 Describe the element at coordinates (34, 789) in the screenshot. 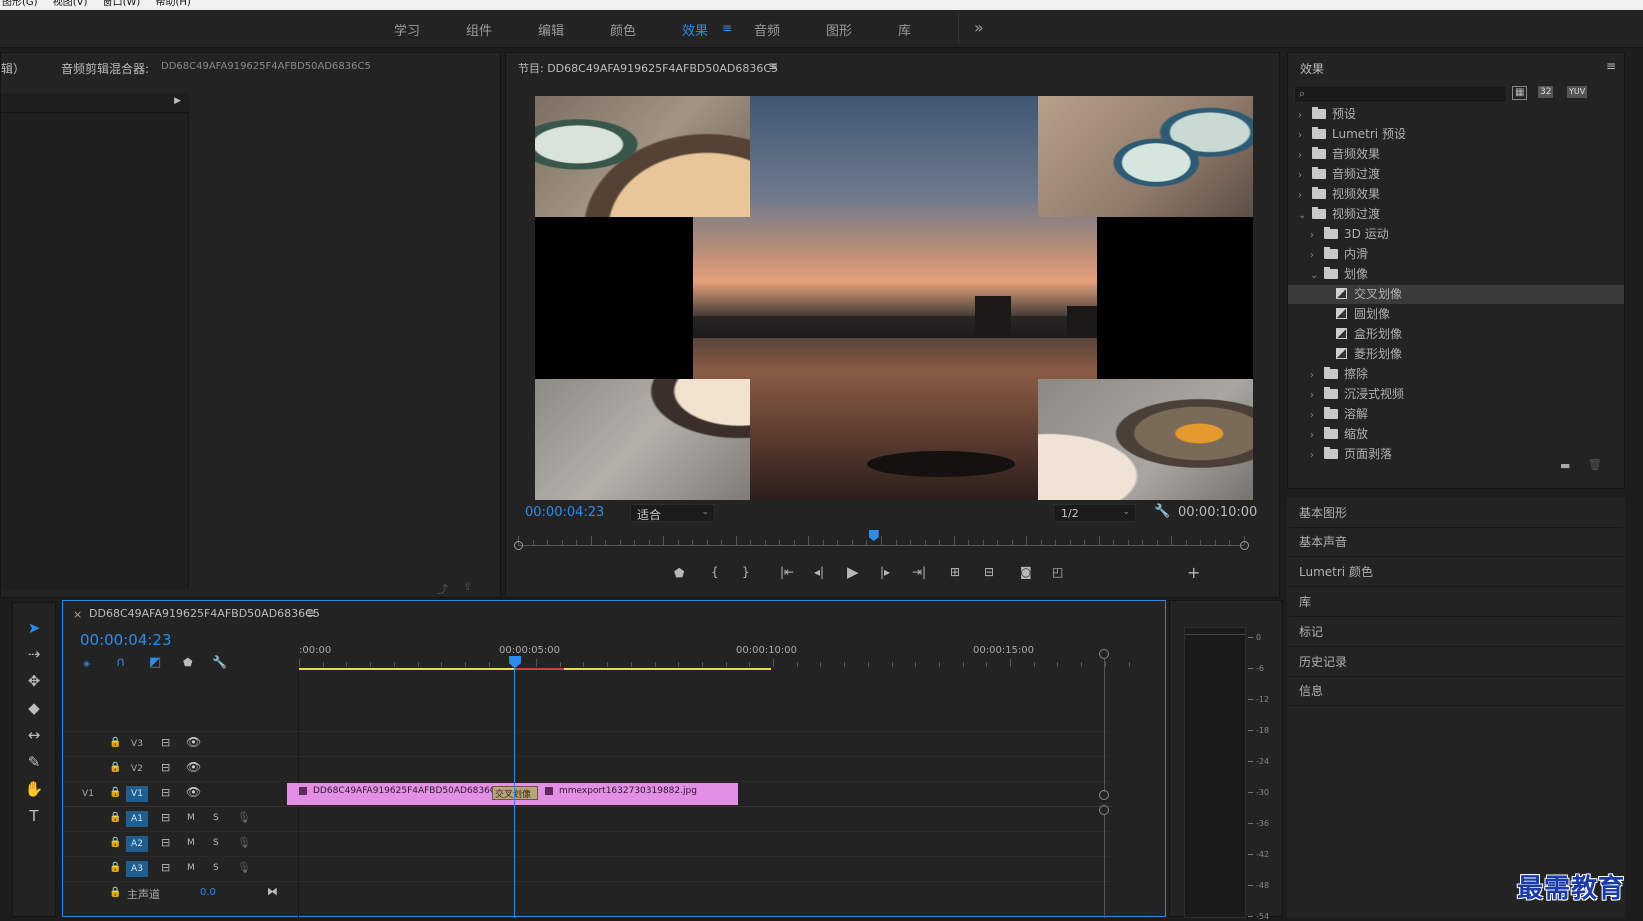

I see `hand-tool-icon: ✋` at that location.